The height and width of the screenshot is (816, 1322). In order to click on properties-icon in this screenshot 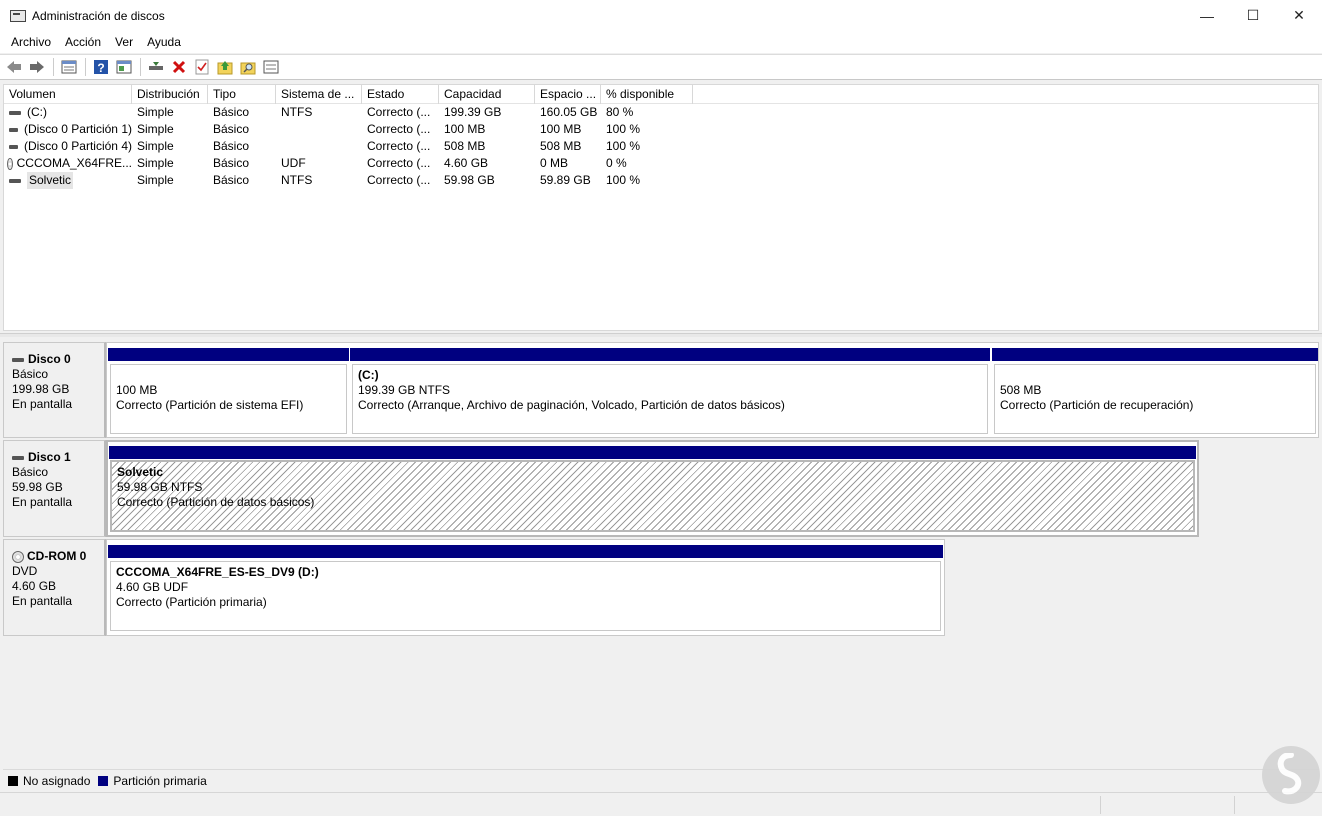, I will do `click(124, 67)`.